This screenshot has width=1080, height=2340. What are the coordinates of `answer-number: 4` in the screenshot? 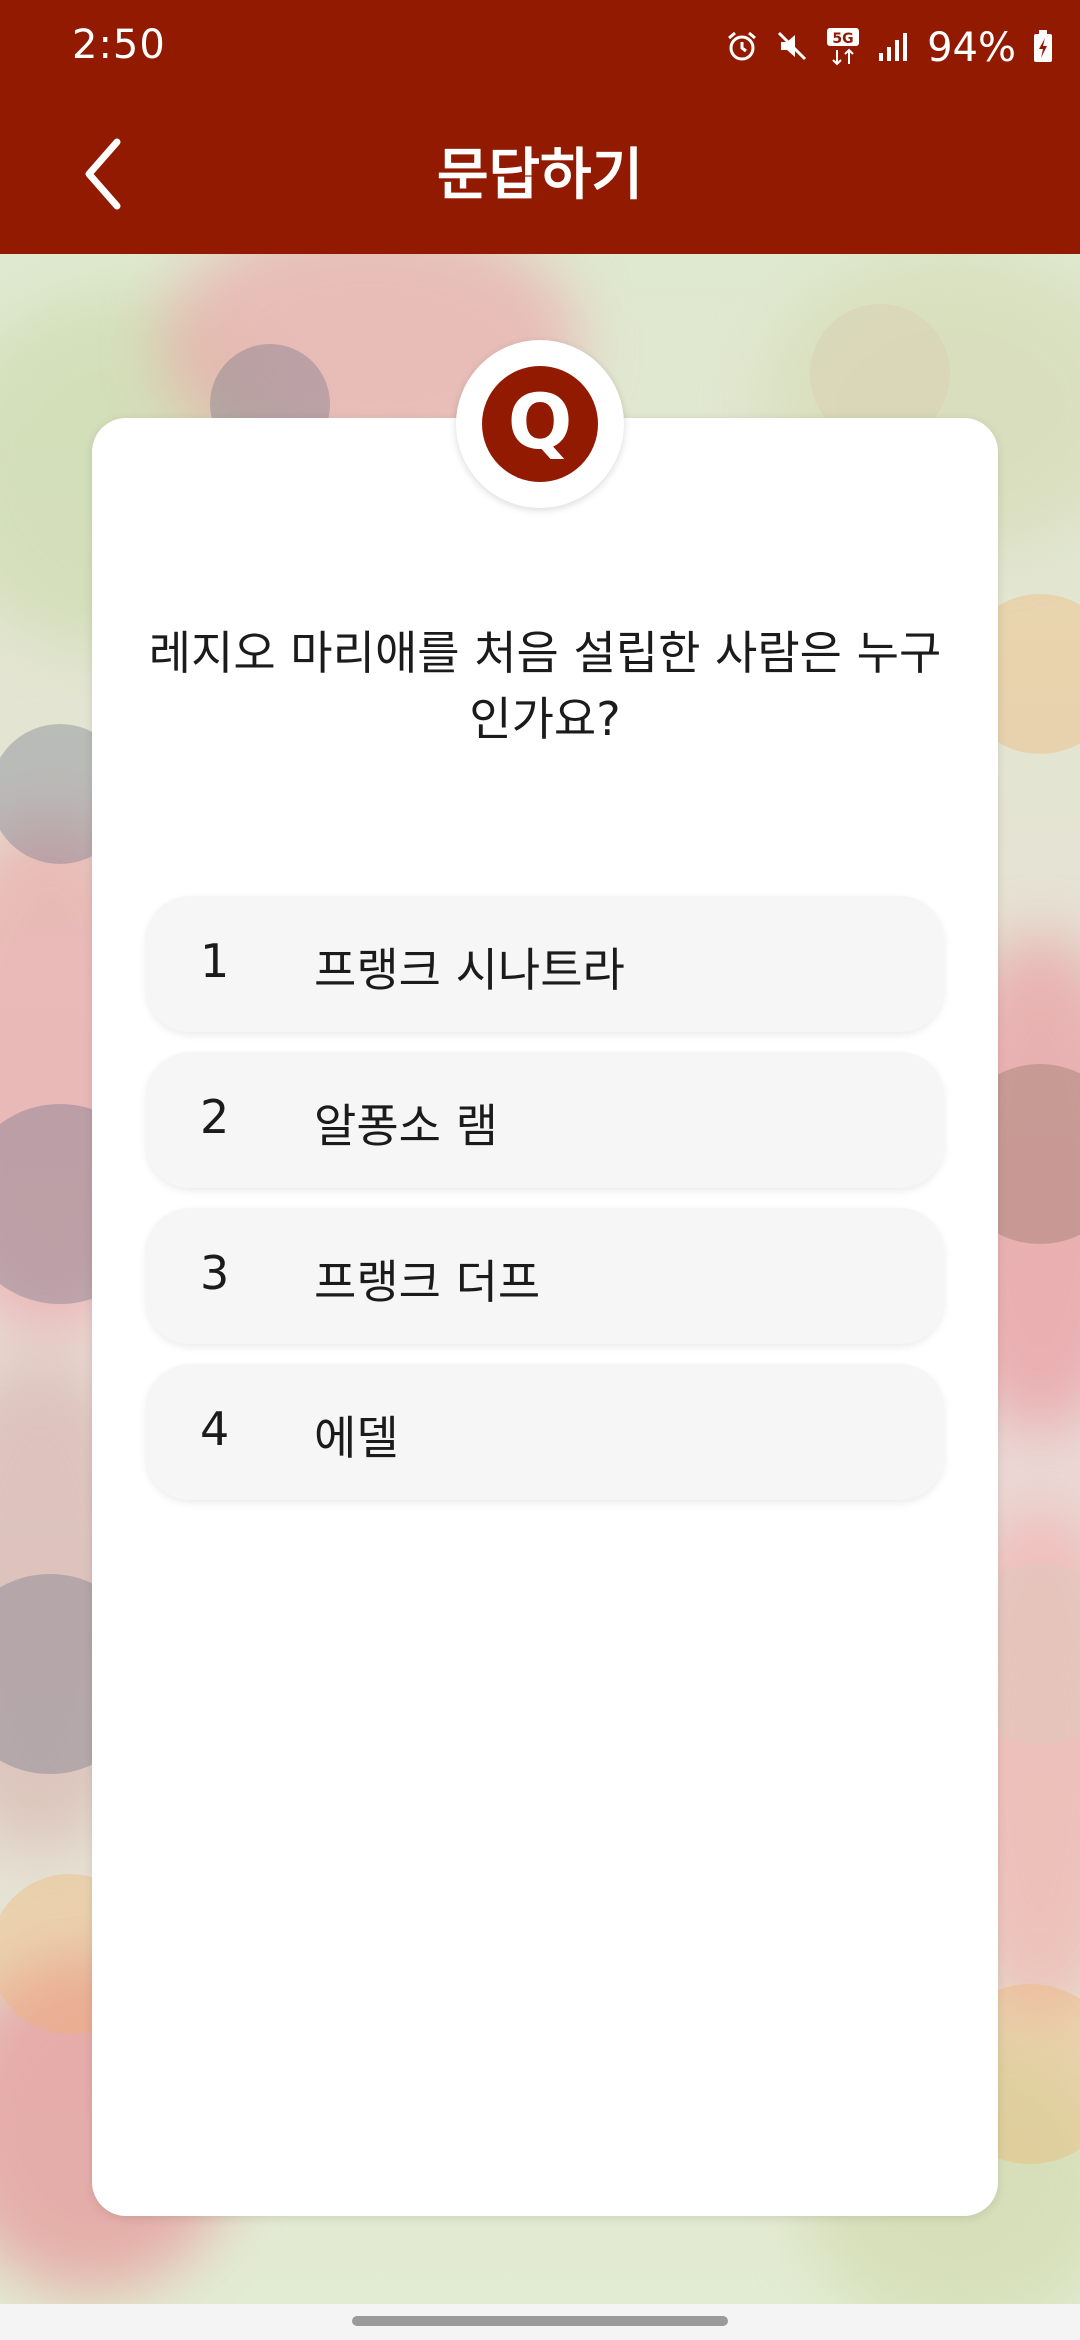 It's located at (215, 1429).